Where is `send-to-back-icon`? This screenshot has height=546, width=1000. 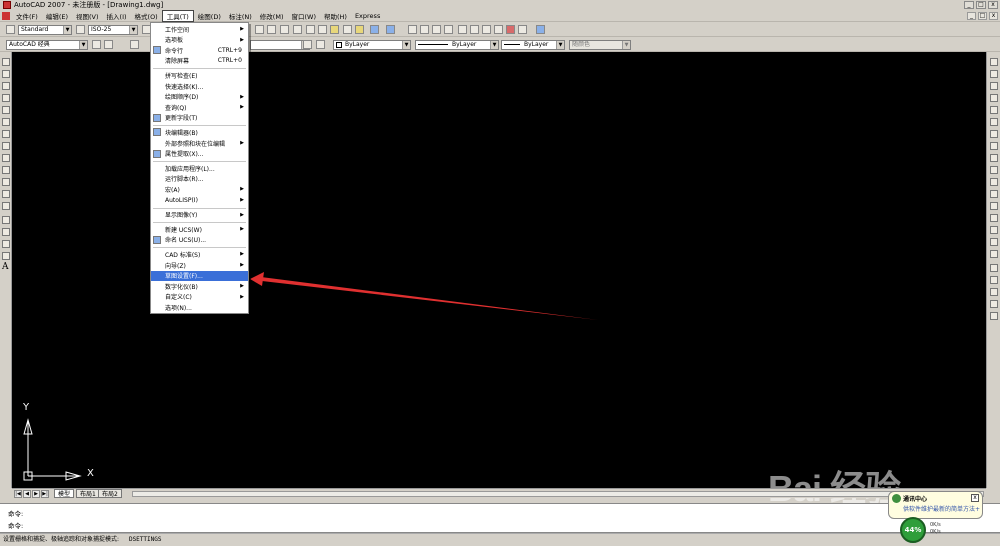
send-to-back-icon is located at coordinates (994, 292).